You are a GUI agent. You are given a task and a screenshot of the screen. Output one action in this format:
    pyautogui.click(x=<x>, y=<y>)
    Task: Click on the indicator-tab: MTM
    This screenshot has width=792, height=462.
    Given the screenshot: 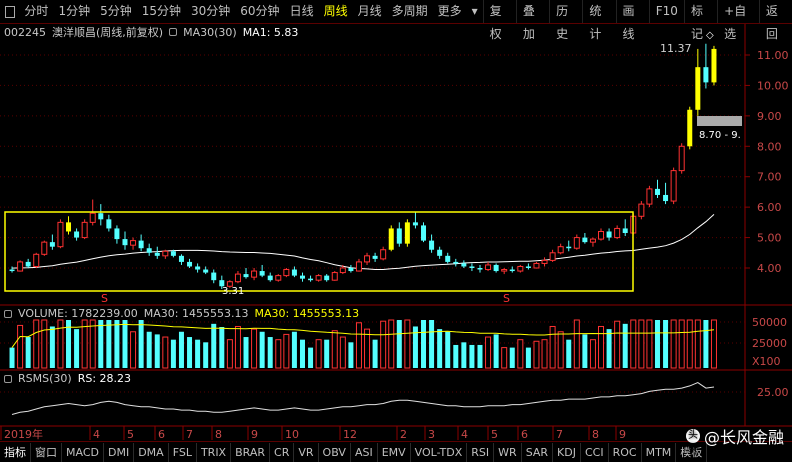 What is the action you would take?
    pyautogui.click(x=659, y=452)
    